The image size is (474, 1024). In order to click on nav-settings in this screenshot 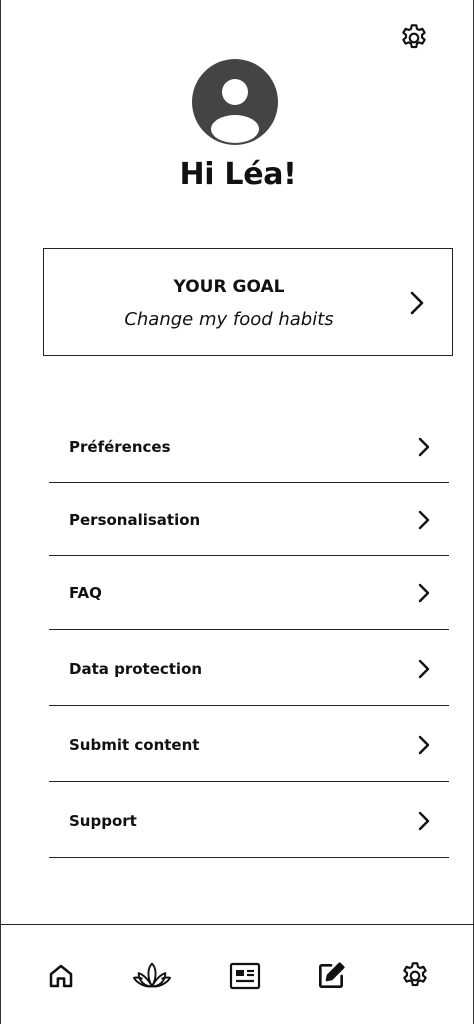, I will do `click(415, 976)`.